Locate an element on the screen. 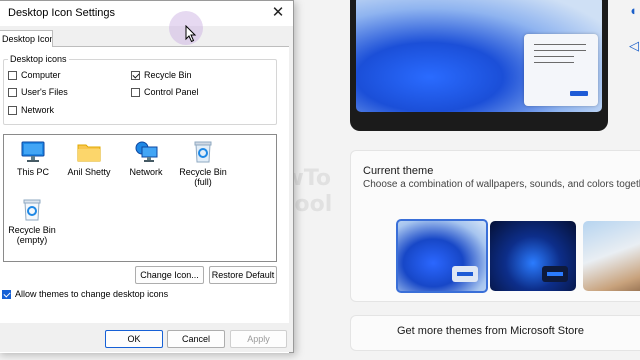 This screenshot has width=640, height=360. ok-button: OK is located at coordinates (134, 339).